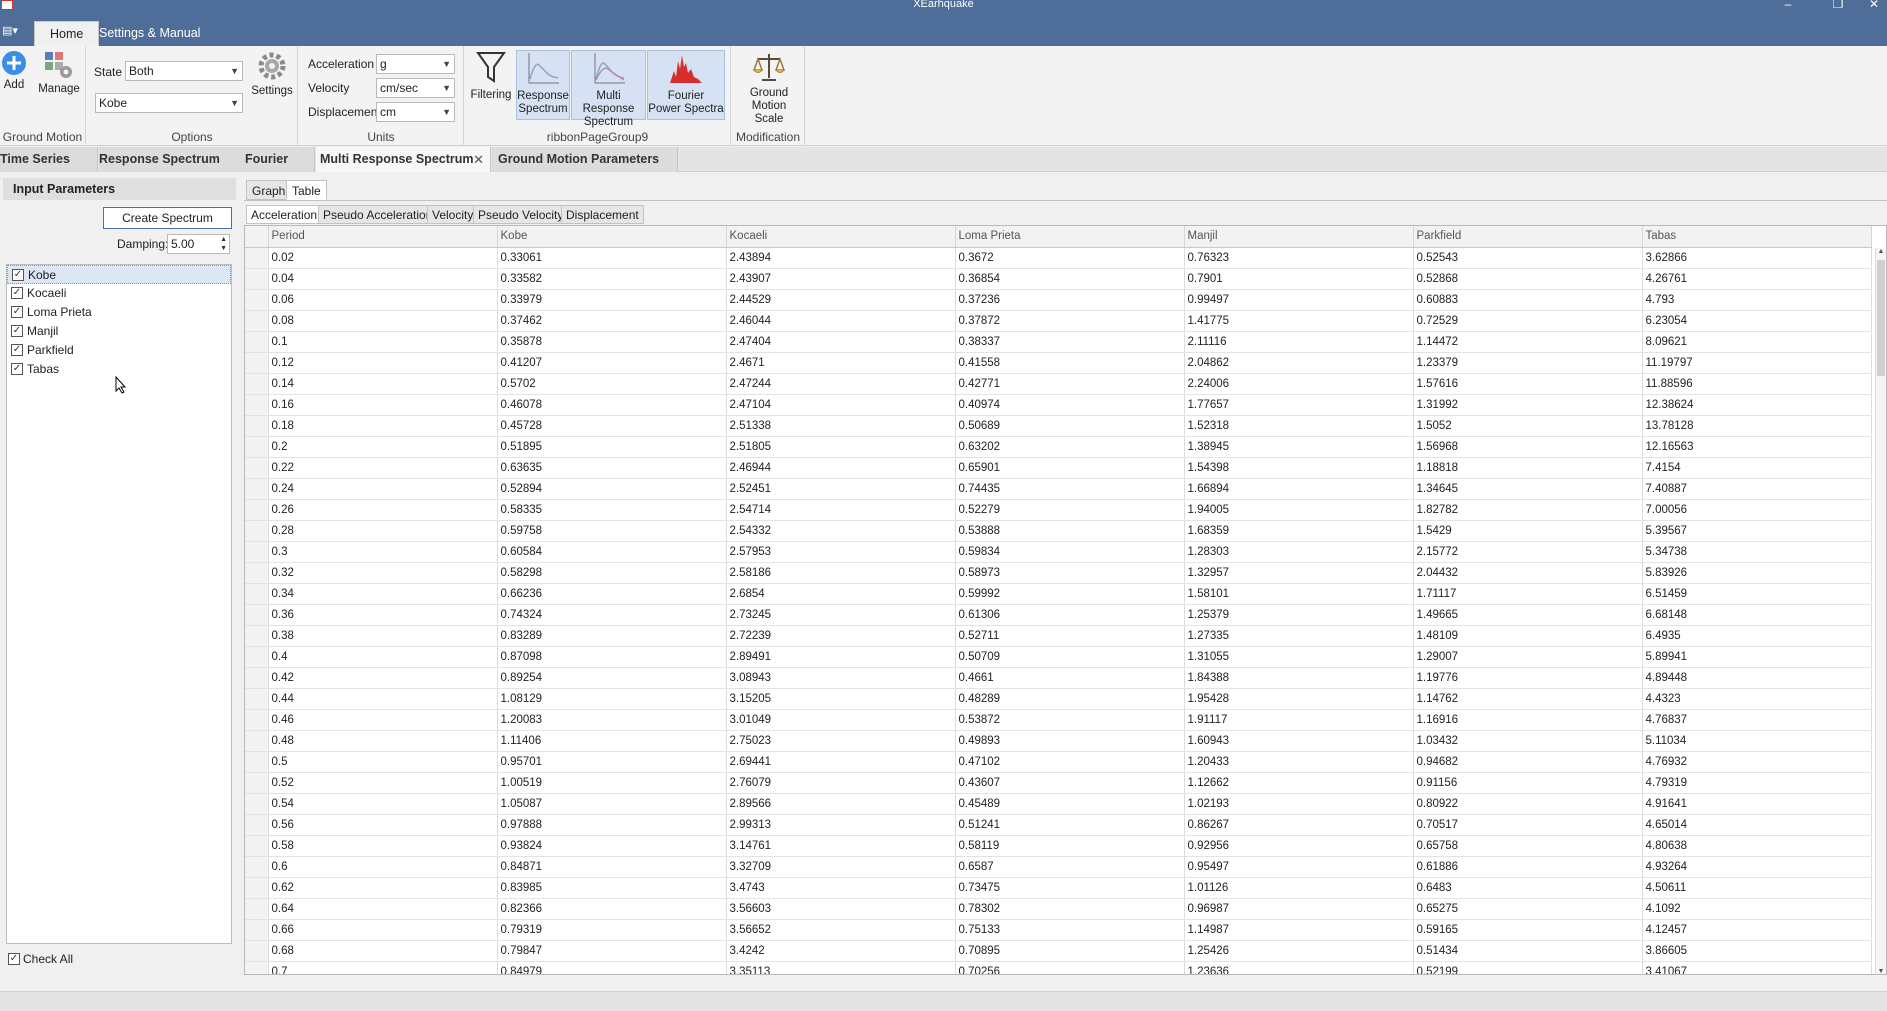 Image resolution: width=1887 pixels, height=1011 pixels. Describe the element at coordinates (383, 741) in the screenshot. I see `table-cell: 0.48` at that location.